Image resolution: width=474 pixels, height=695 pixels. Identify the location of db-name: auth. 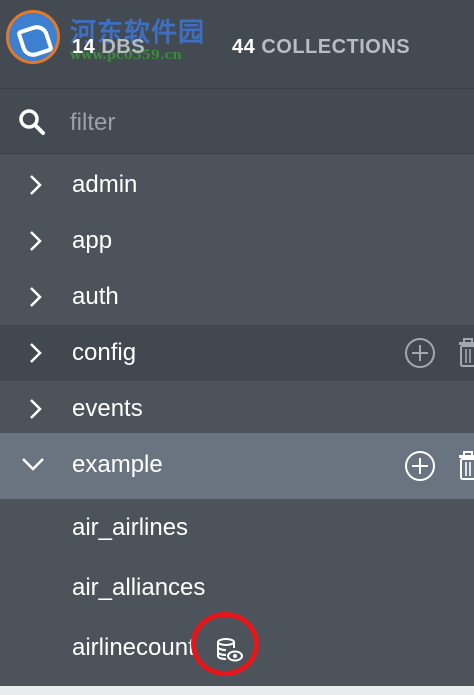
(95, 296).